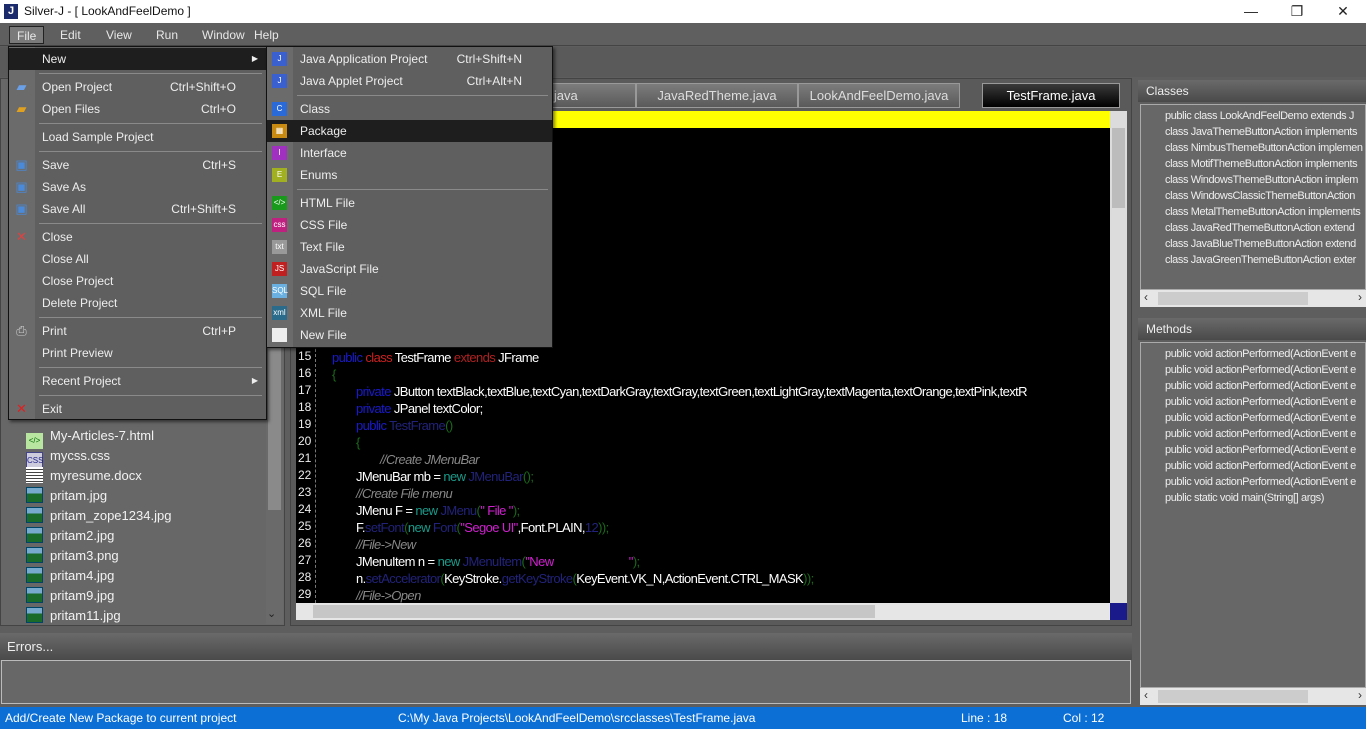  I want to click on class-item: class JavaGreenThemeButtonAction exter, so click(1260, 260).